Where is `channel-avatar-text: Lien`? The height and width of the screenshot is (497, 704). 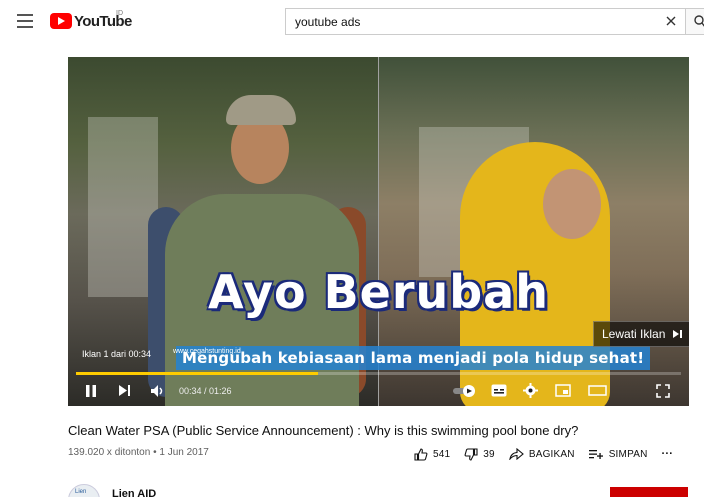 channel-avatar-text: Lien is located at coordinates (81, 492).